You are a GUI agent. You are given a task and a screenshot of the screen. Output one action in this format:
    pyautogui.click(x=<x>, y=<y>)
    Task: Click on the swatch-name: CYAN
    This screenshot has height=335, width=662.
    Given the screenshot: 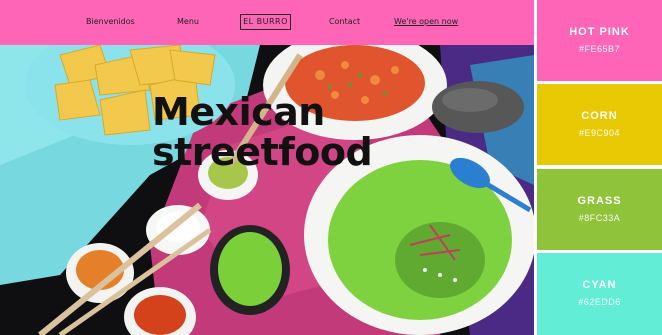 What is the action you would take?
    pyautogui.click(x=599, y=285)
    